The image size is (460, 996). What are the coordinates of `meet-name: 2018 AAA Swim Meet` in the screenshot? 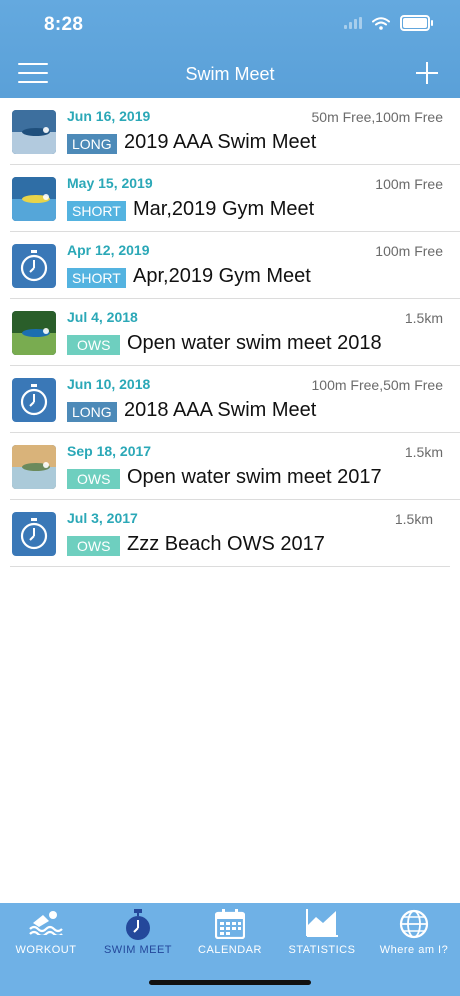 It's located at (220, 410).